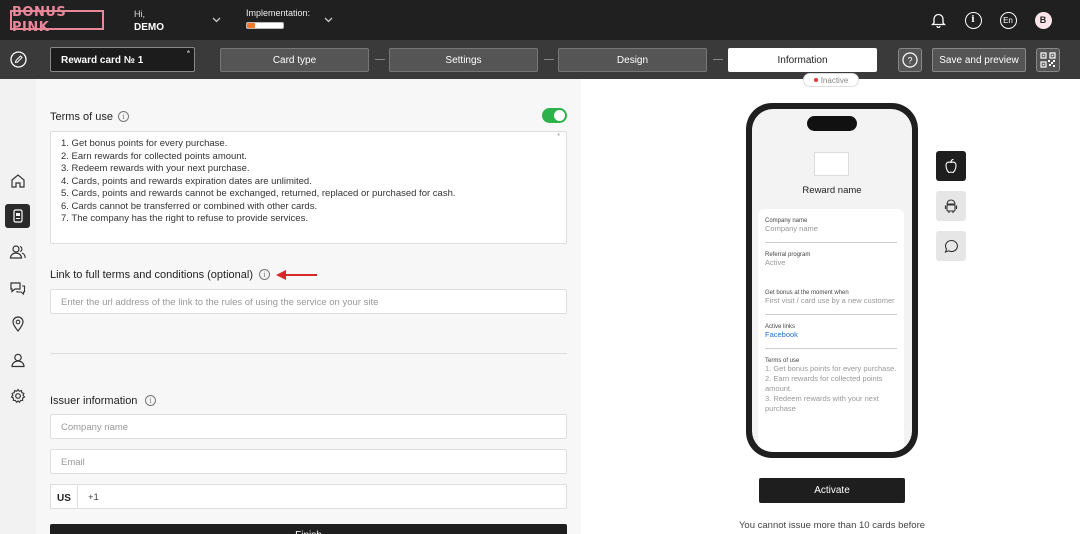 This screenshot has height=534, width=1080. I want to click on location-pin-icon, so click(17, 324).